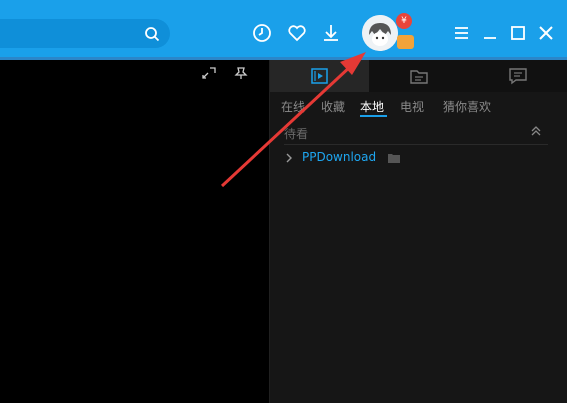  Describe the element at coordinates (72, 33) in the screenshot. I see `search-input` at that location.